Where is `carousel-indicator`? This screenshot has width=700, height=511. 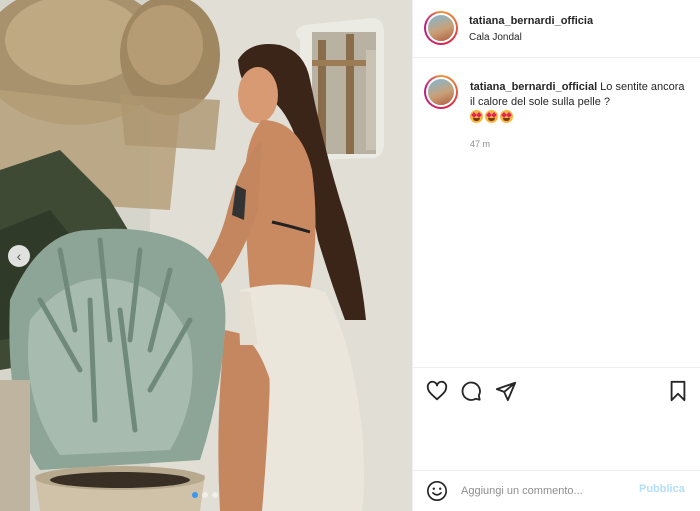 carousel-indicator is located at coordinates (205, 495).